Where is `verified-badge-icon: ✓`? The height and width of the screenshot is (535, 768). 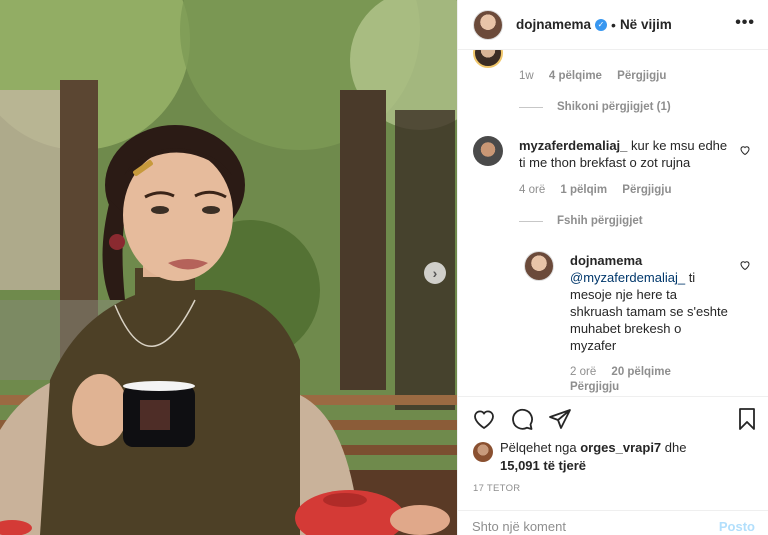 verified-badge-icon: ✓ is located at coordinates (601, 24).